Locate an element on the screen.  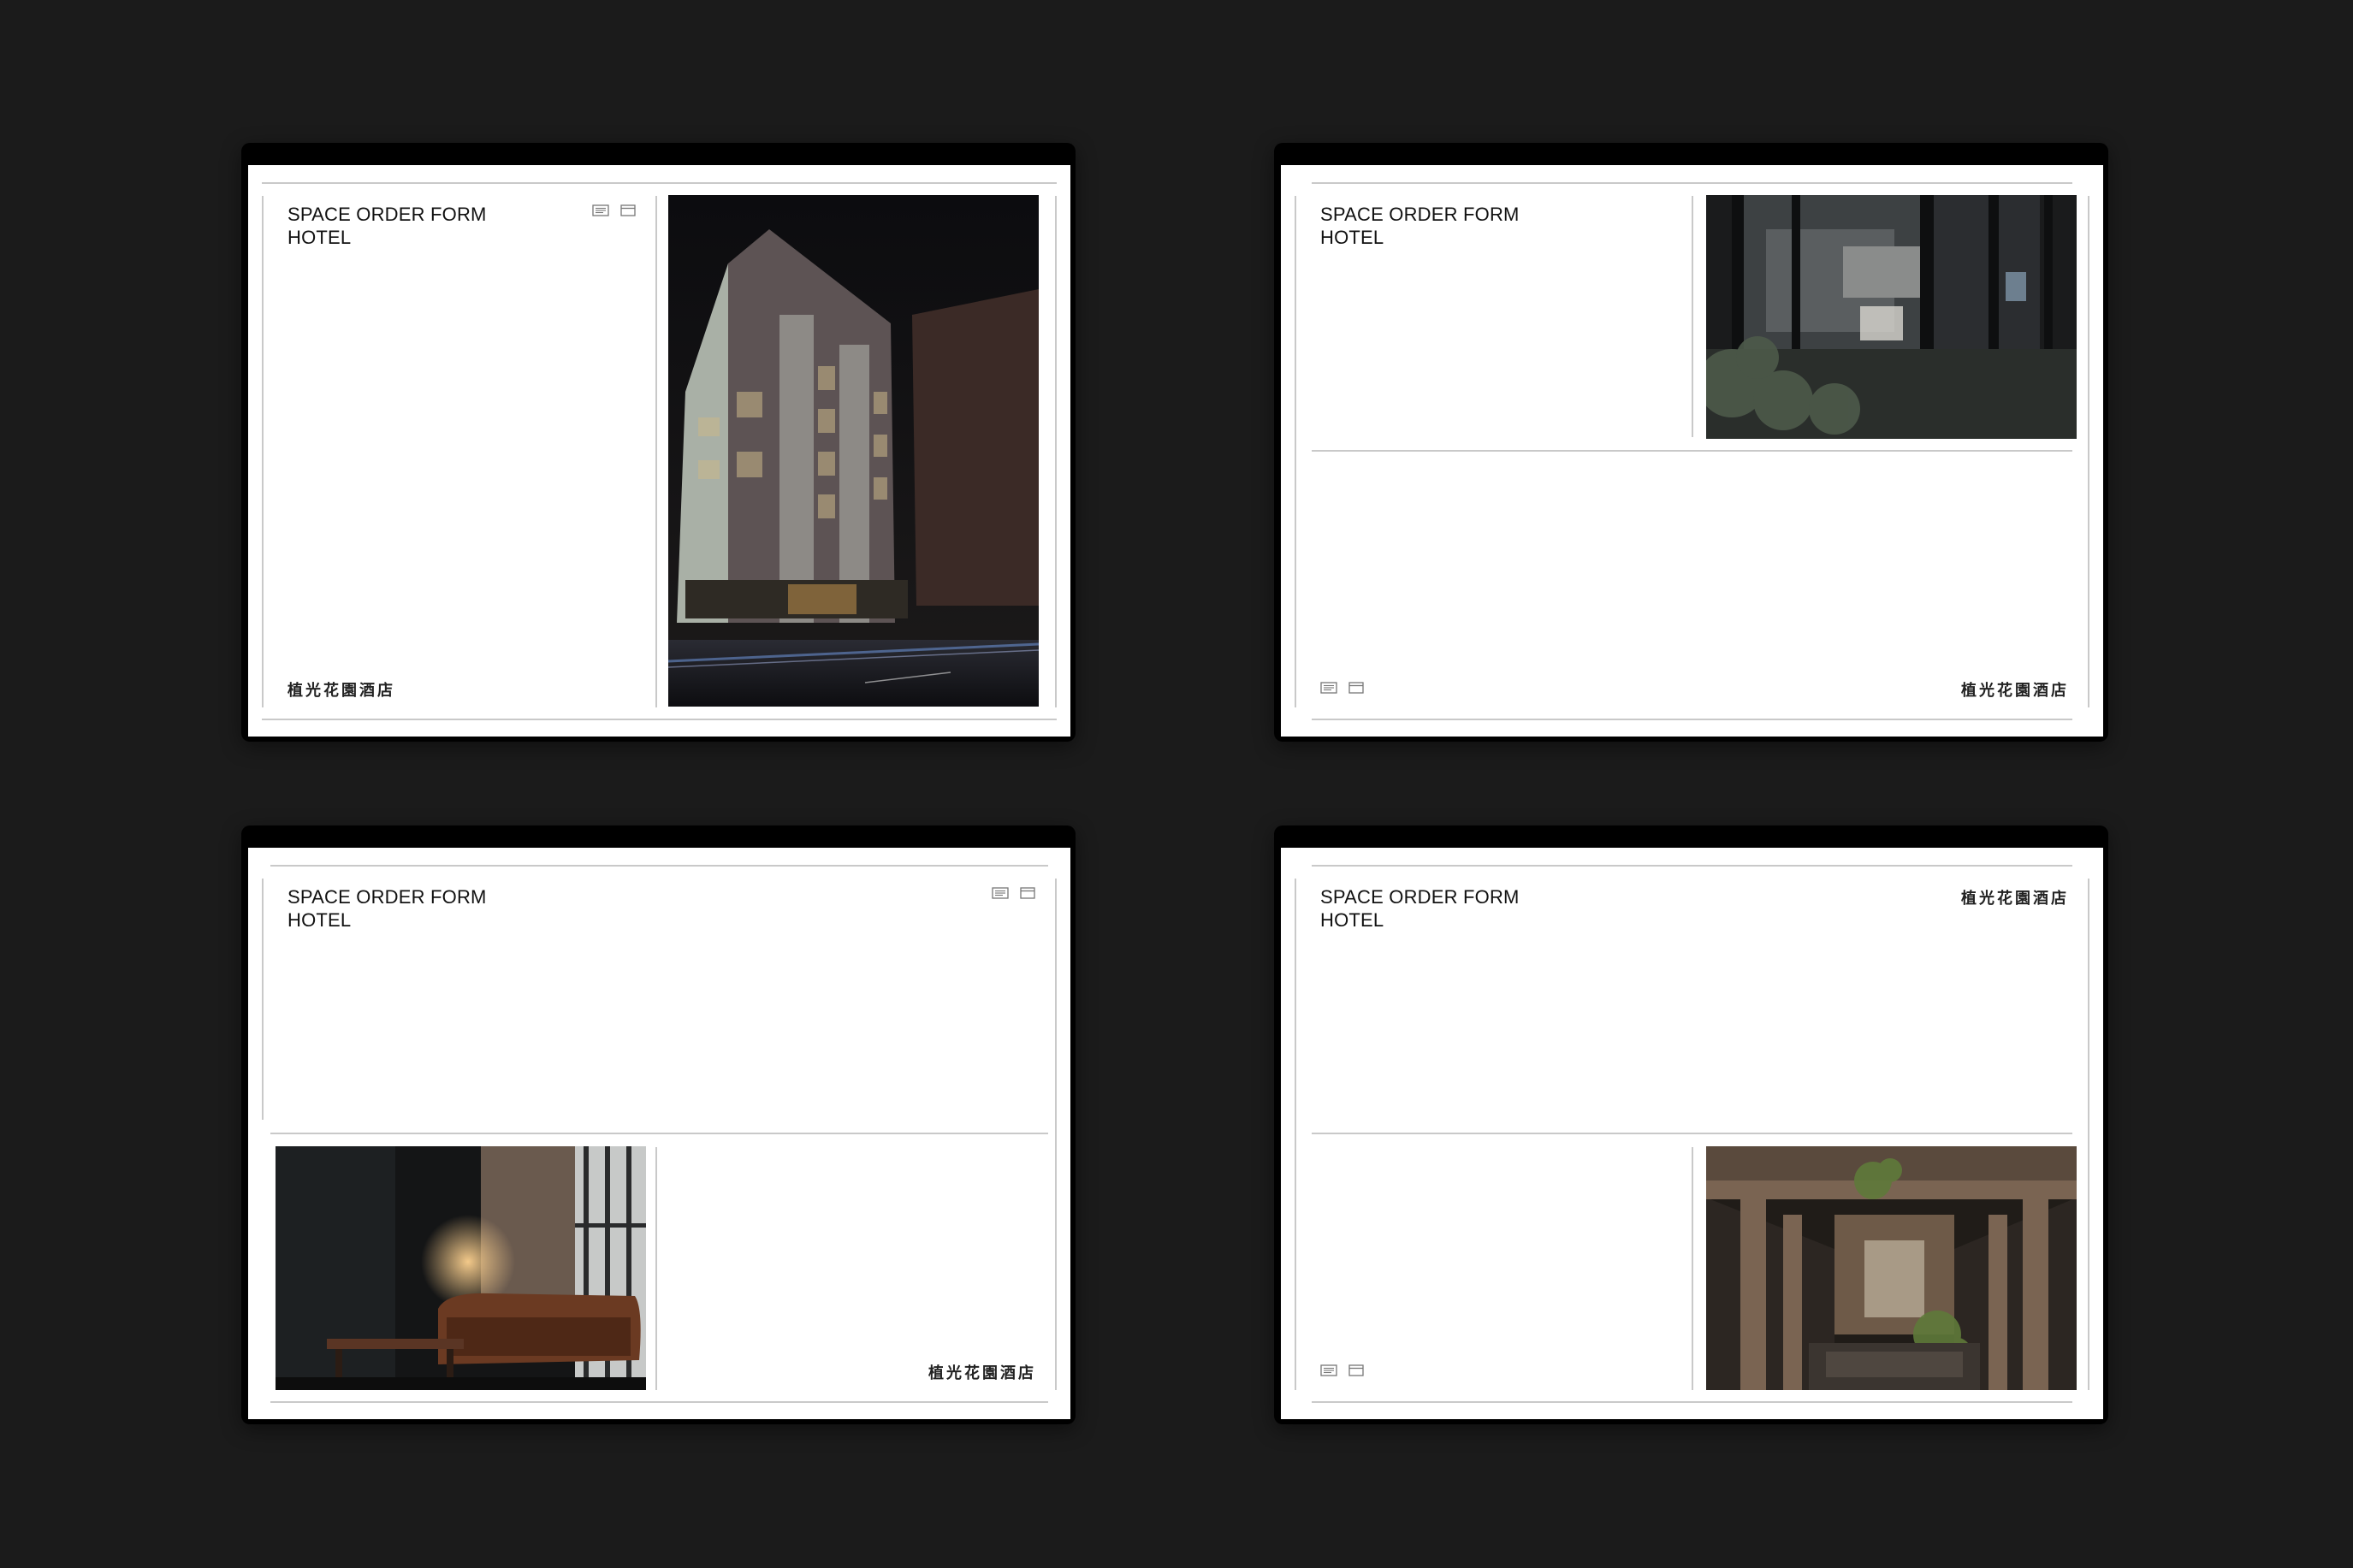
lobby-interior-photo is located at coordinates (1892, 317).